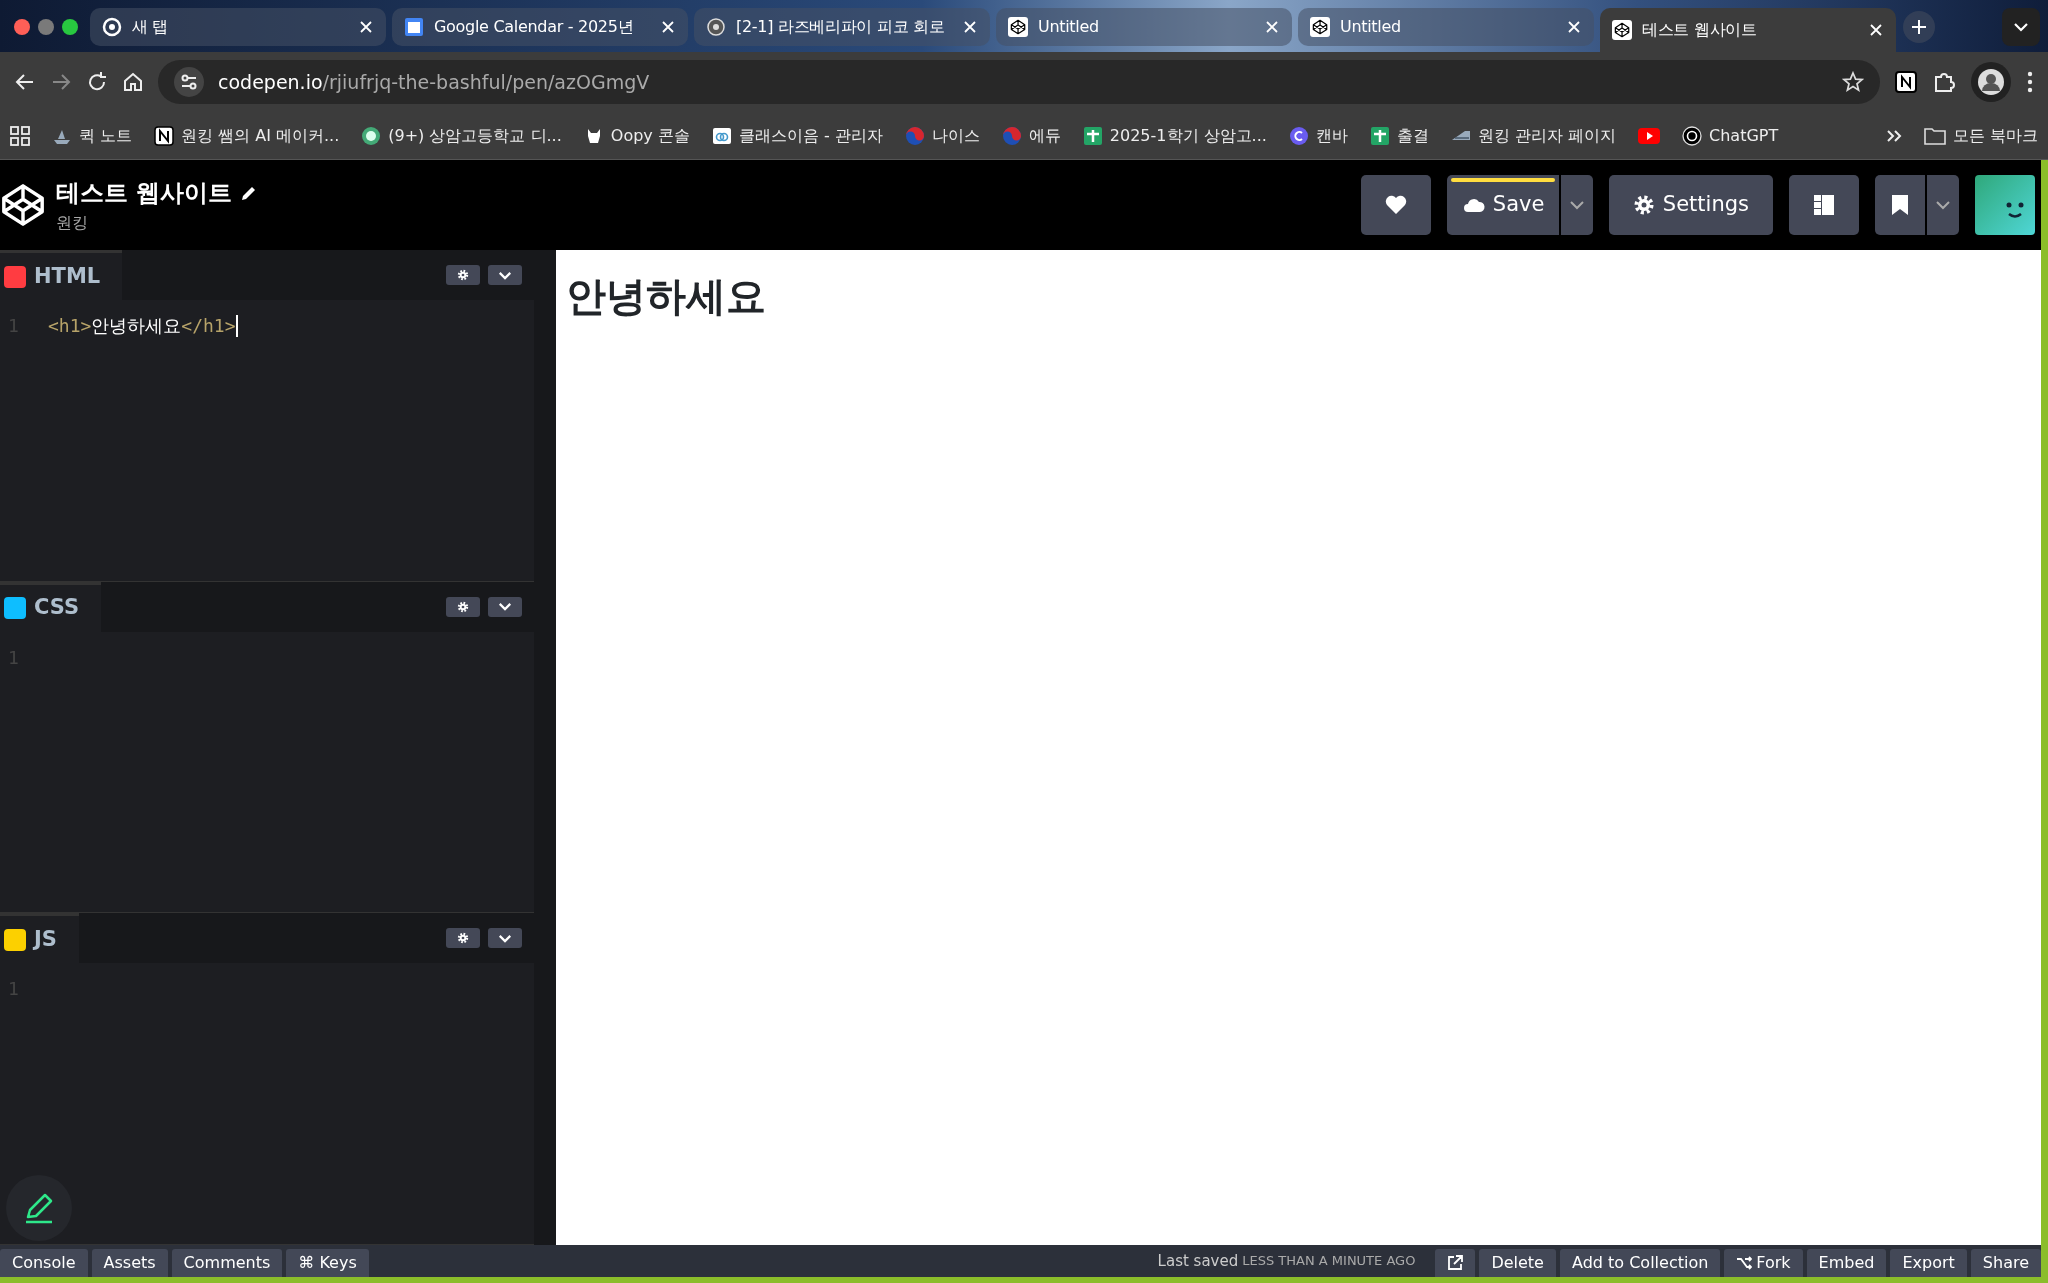 The height and width of the screenshot is (1283, 2048). I want to click on footer-button: Delete, so click(1517, 1263).